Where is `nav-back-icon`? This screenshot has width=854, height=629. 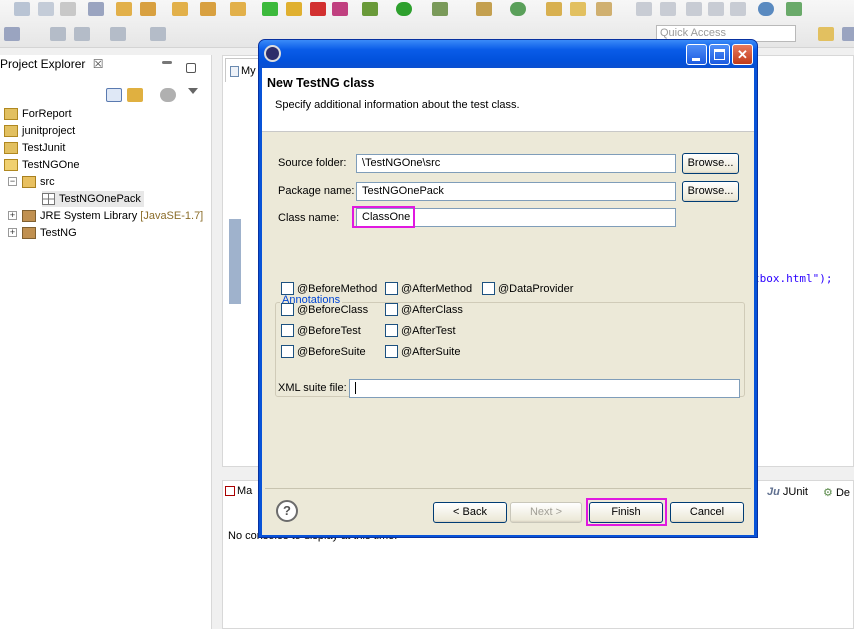 nav-back-icon is located at coordinates (694, 9).